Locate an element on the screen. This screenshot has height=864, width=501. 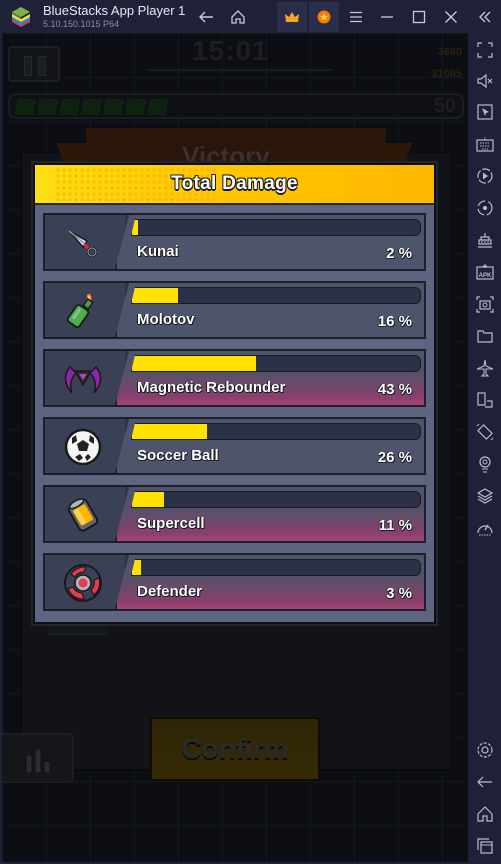
settings-button is located at coordinates (485, 750).